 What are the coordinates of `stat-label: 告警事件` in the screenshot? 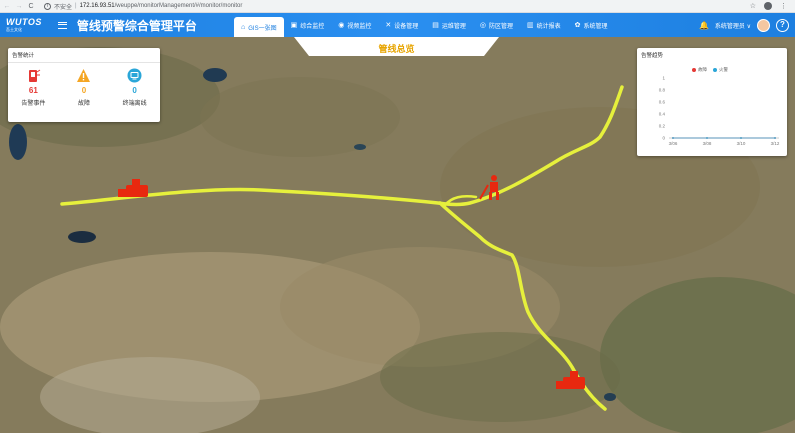 It's located at (33, 104).